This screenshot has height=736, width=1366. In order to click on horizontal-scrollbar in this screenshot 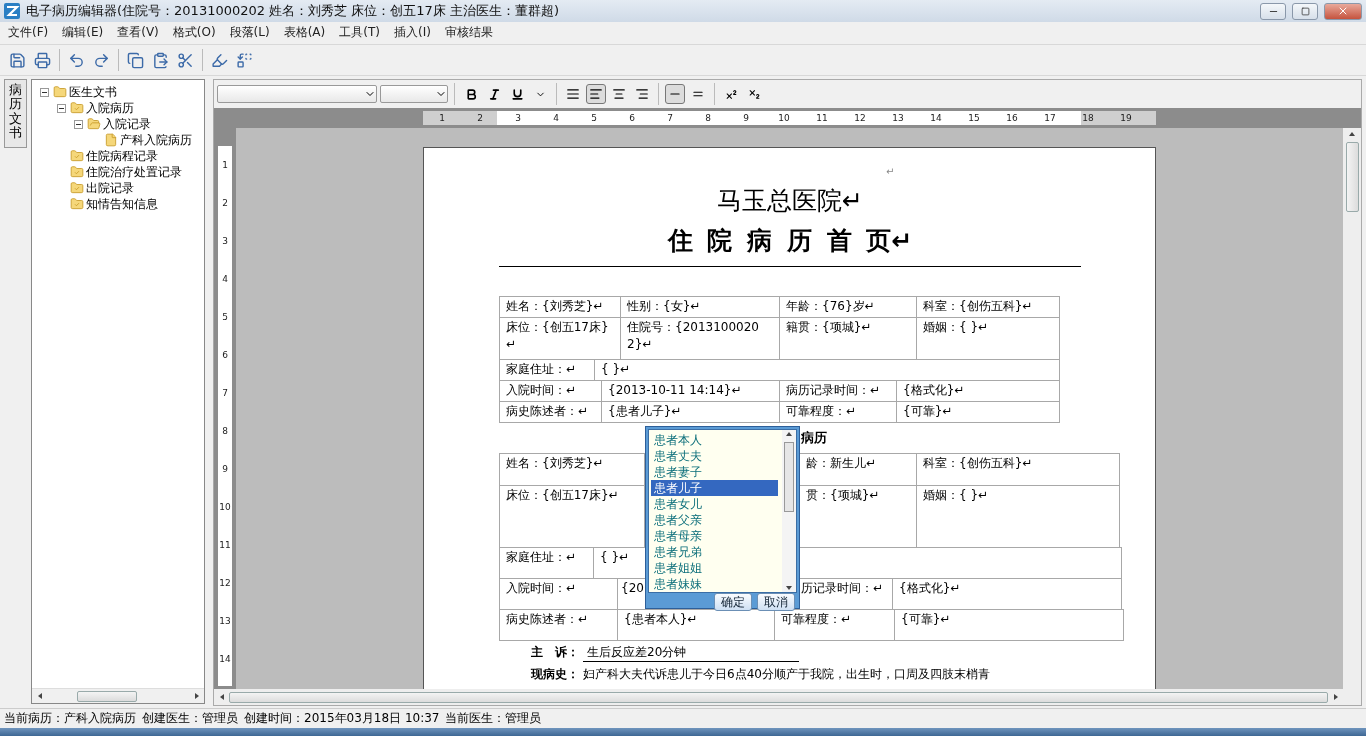, I will do `click(118, 695)`.